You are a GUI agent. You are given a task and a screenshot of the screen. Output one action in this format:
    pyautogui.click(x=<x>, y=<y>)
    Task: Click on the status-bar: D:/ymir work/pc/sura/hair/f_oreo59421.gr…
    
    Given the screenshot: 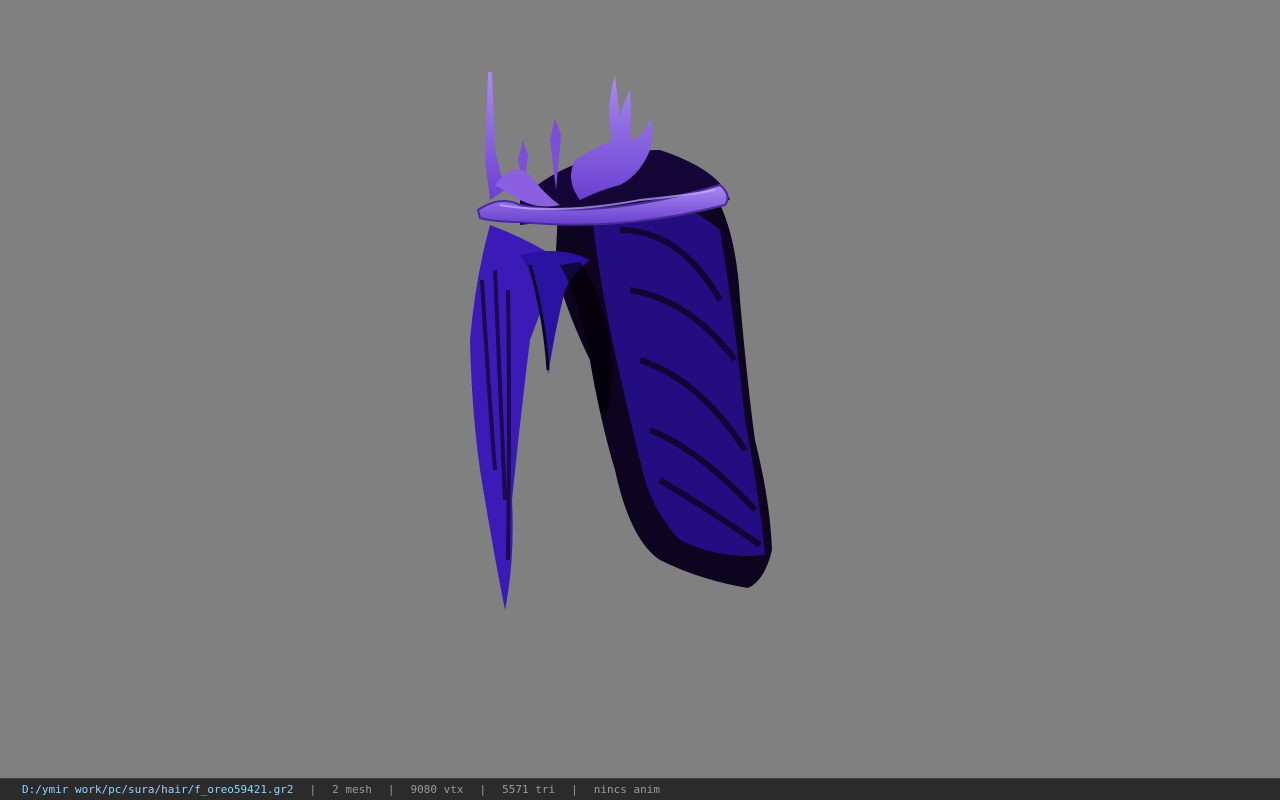 What is the action you would take?
    pyautogui.click(x=640, y=789)
    